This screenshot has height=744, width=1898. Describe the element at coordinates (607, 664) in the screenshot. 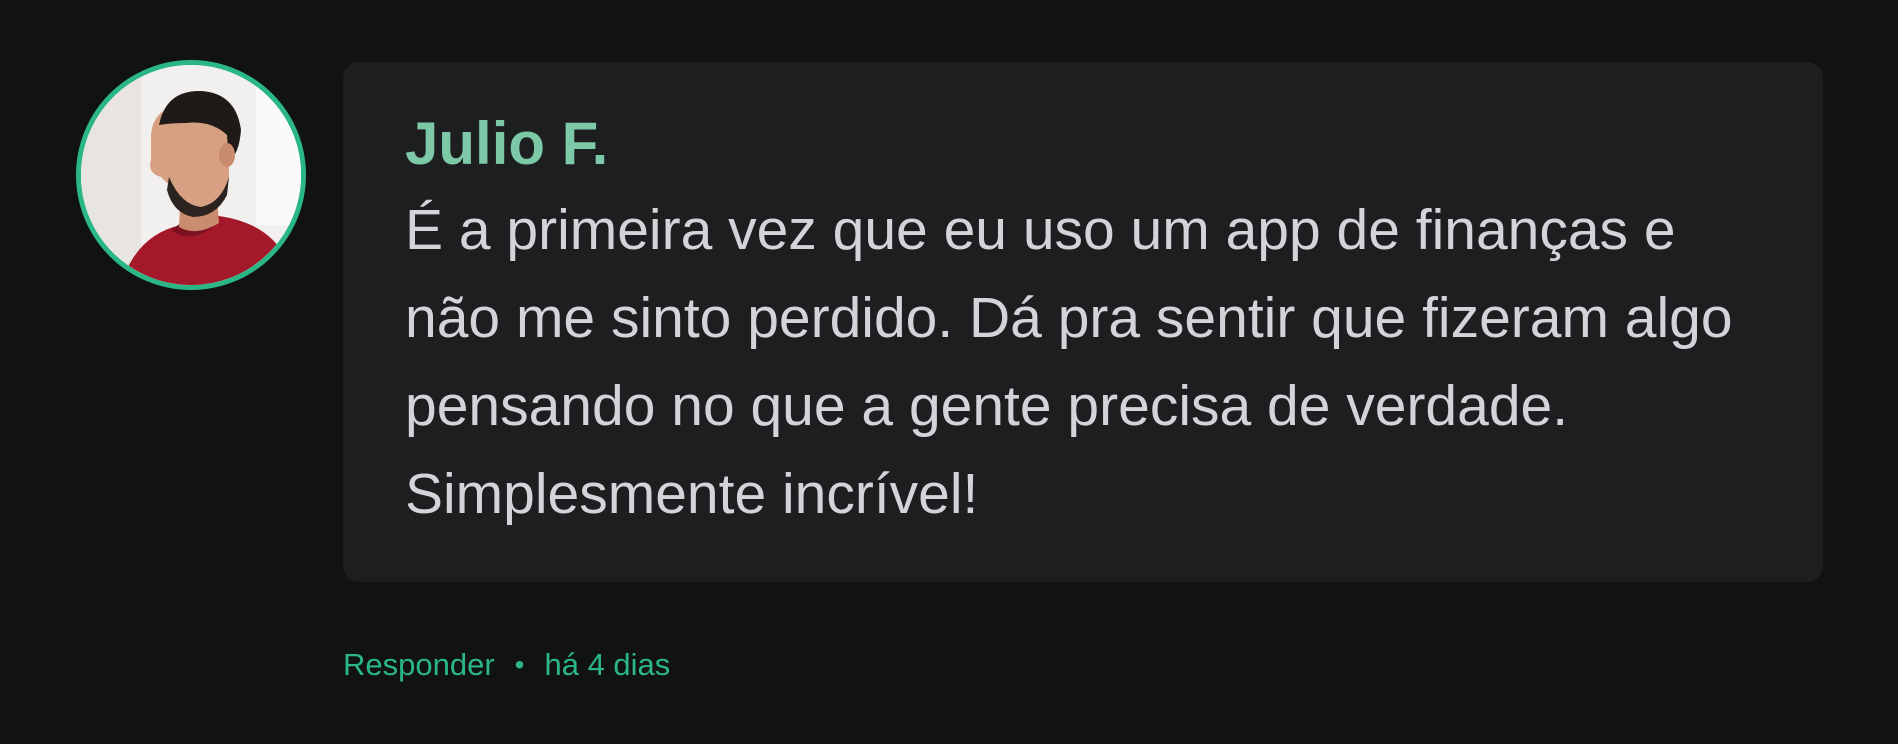

I see `timestamp: há 4 dias` at that location.